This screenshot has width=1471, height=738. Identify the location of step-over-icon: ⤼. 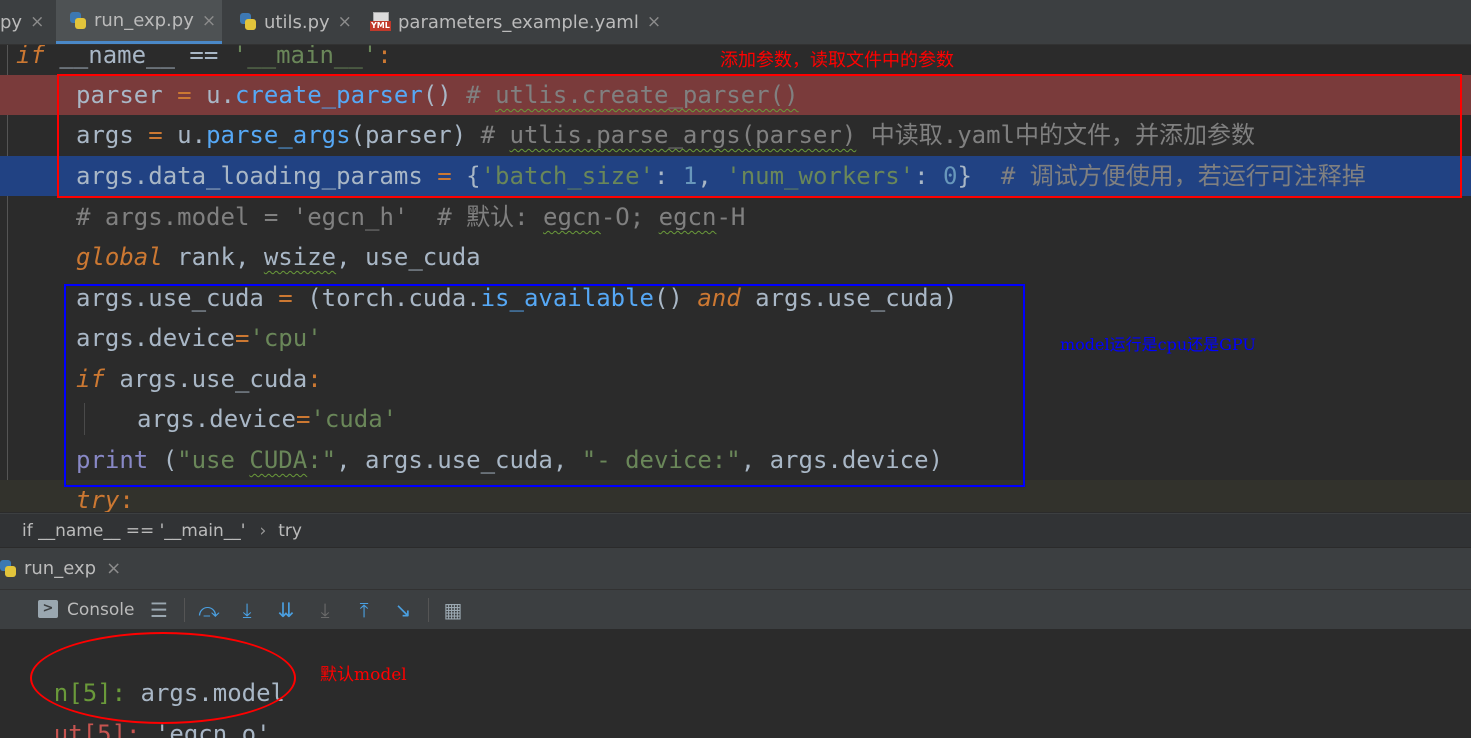
(209, 610).